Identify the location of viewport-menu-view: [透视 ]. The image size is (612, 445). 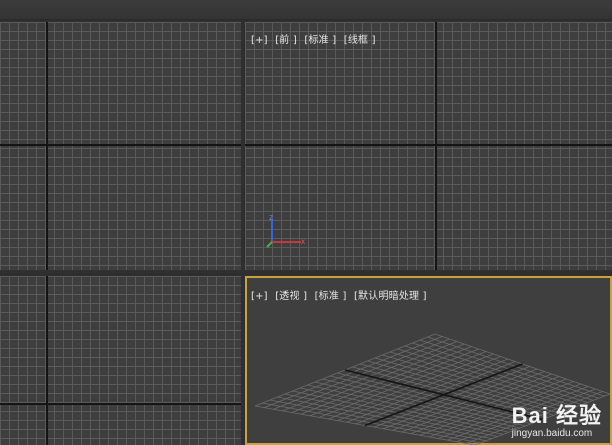
(291, 296).